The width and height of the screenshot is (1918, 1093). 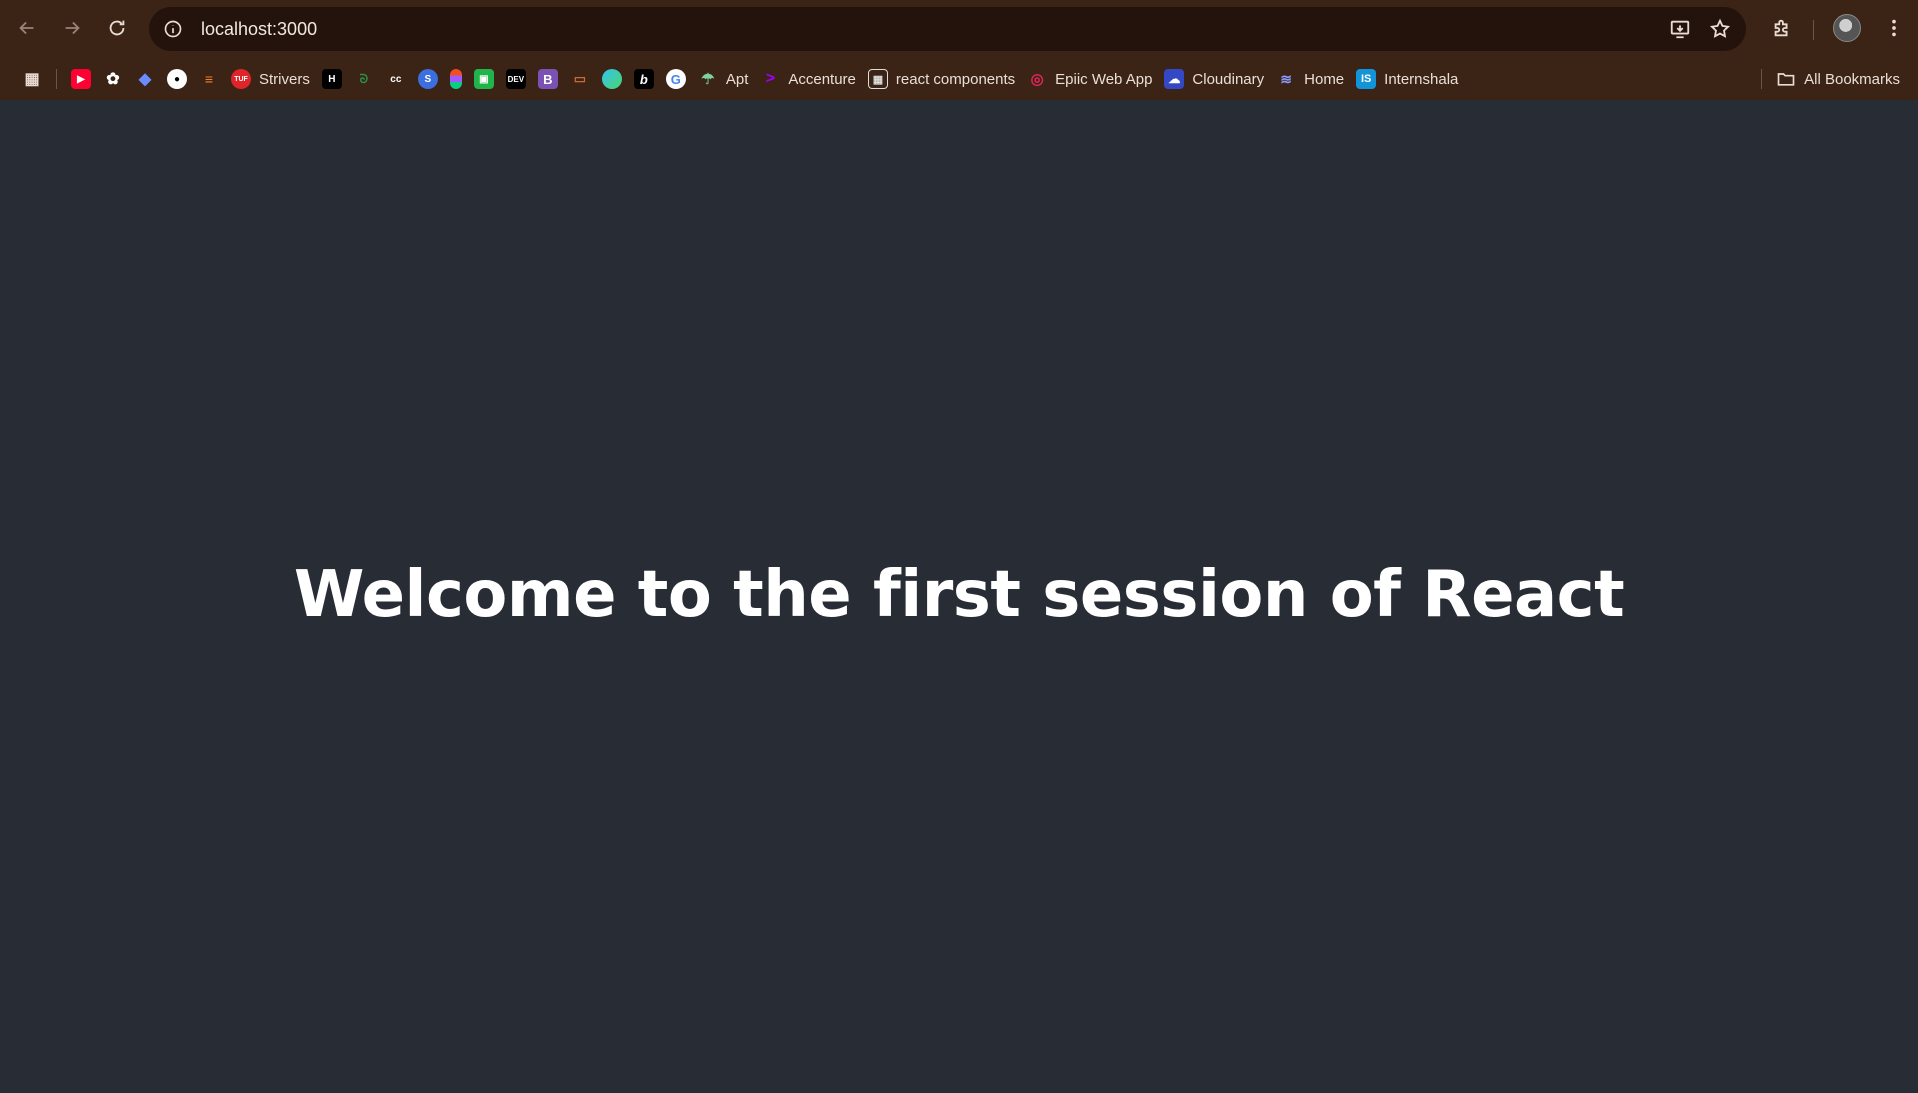 I want to click on bookmark-epiic-web-app: ◎ Epiic Web App, so click(x=1089, y=79).